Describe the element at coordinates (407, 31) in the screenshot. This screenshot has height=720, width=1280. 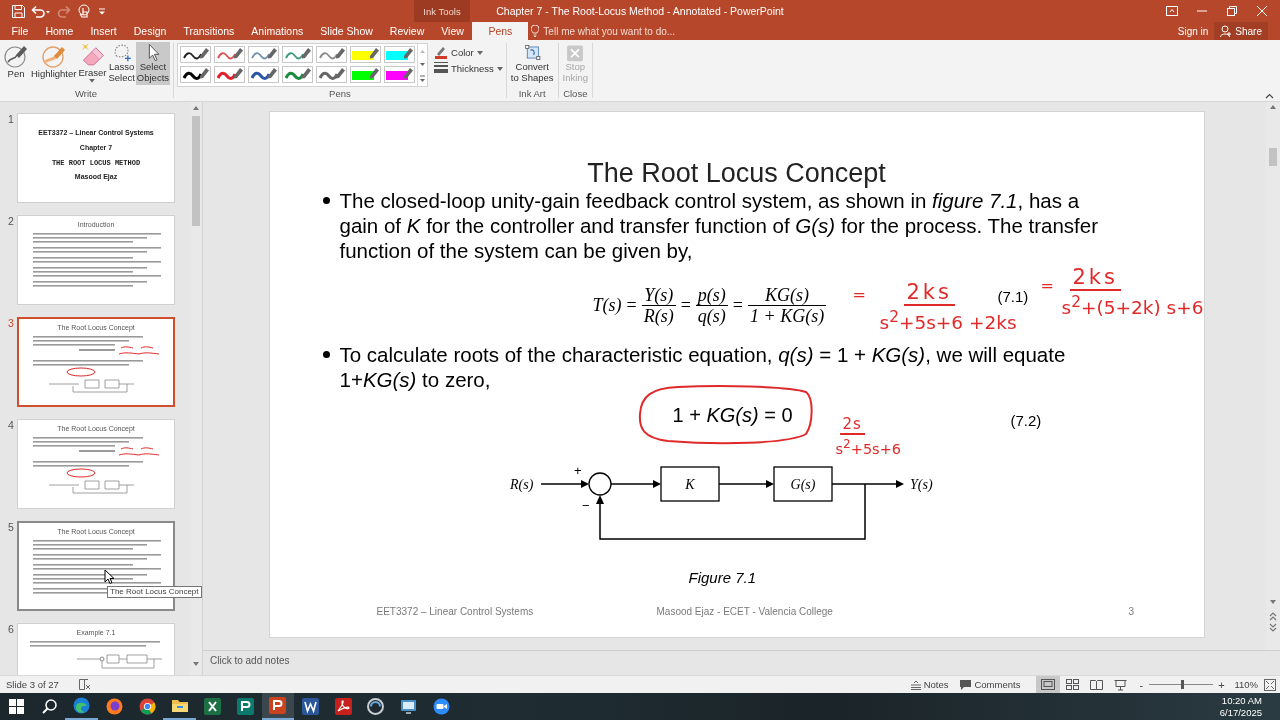
I see `ribbon-tab: Review` at that location.